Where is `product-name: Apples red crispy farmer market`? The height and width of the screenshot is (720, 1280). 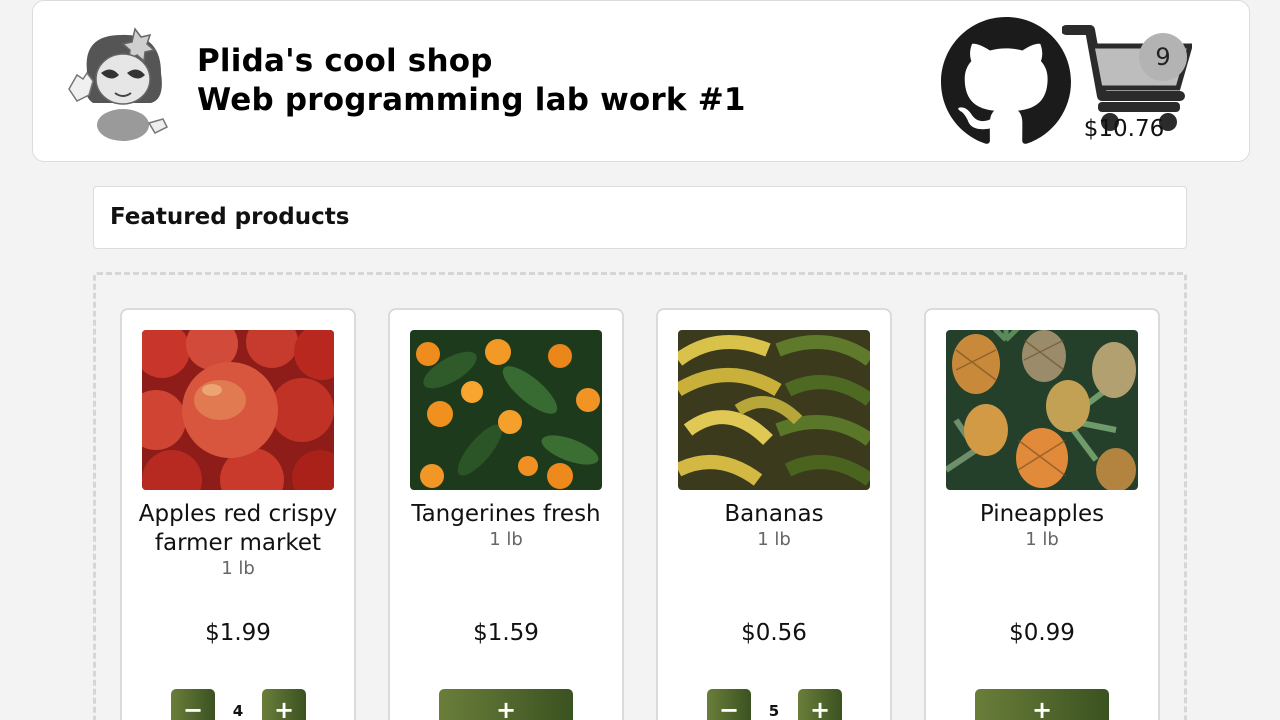 product-name: Apples red crispy farmer market is located at coordinates (238, 528).